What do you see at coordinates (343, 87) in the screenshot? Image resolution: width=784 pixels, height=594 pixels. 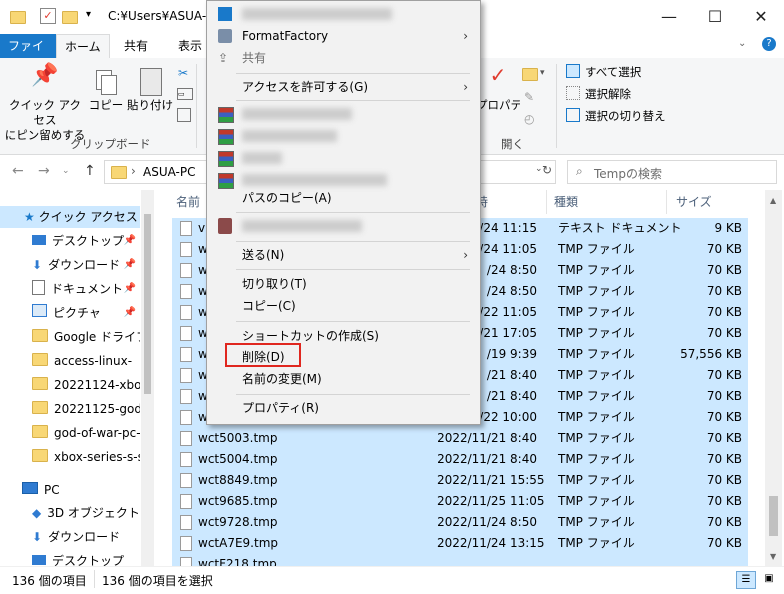 I see `menu-item-grant-access: アクセスを許可する(G) ›` at bounding box center [343, 87].